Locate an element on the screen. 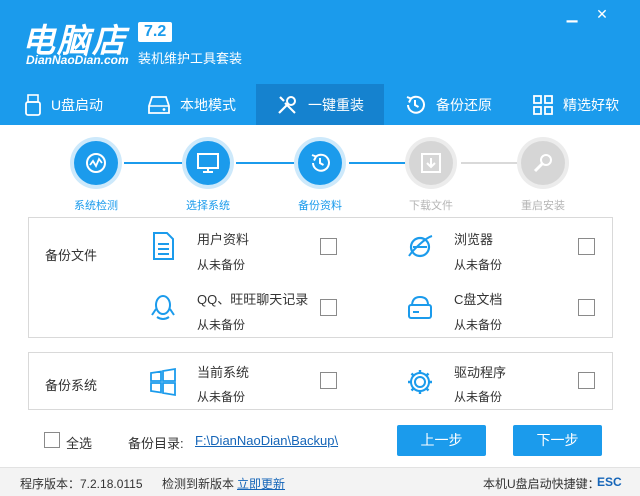  browser-icon is located at coordinates (420, 246).